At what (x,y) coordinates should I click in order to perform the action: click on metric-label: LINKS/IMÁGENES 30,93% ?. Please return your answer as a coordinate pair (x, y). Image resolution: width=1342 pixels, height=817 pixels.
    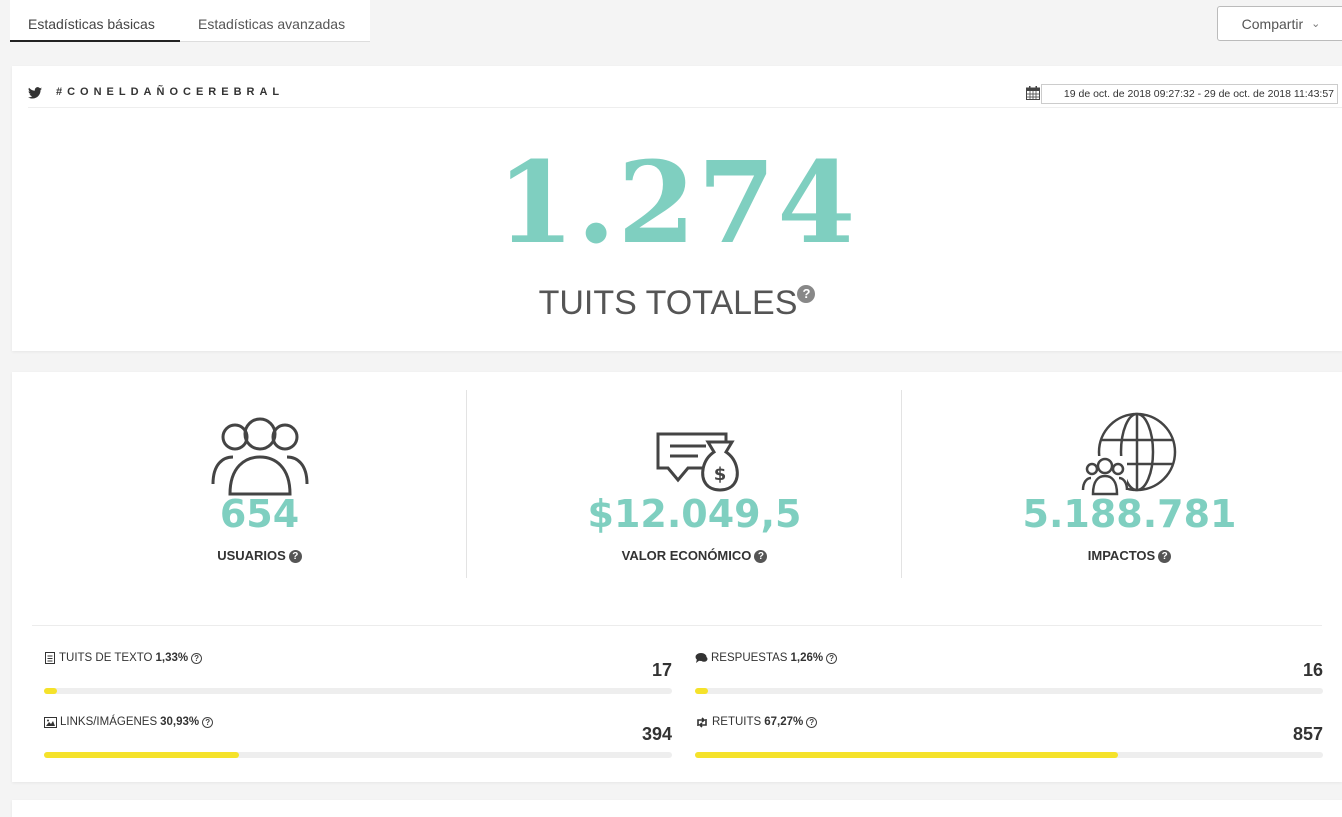
    Looking at the image, I should click on (129, 722).